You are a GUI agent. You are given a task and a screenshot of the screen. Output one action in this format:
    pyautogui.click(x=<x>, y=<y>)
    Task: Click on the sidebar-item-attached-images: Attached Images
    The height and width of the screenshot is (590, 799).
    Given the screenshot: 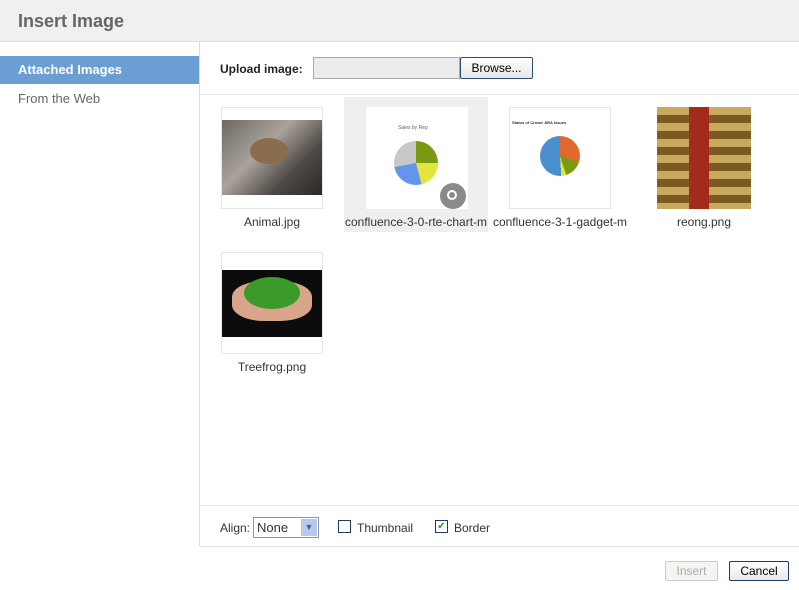 What is the action you would take?
    pyautogui.click(x=99, y=70)
    